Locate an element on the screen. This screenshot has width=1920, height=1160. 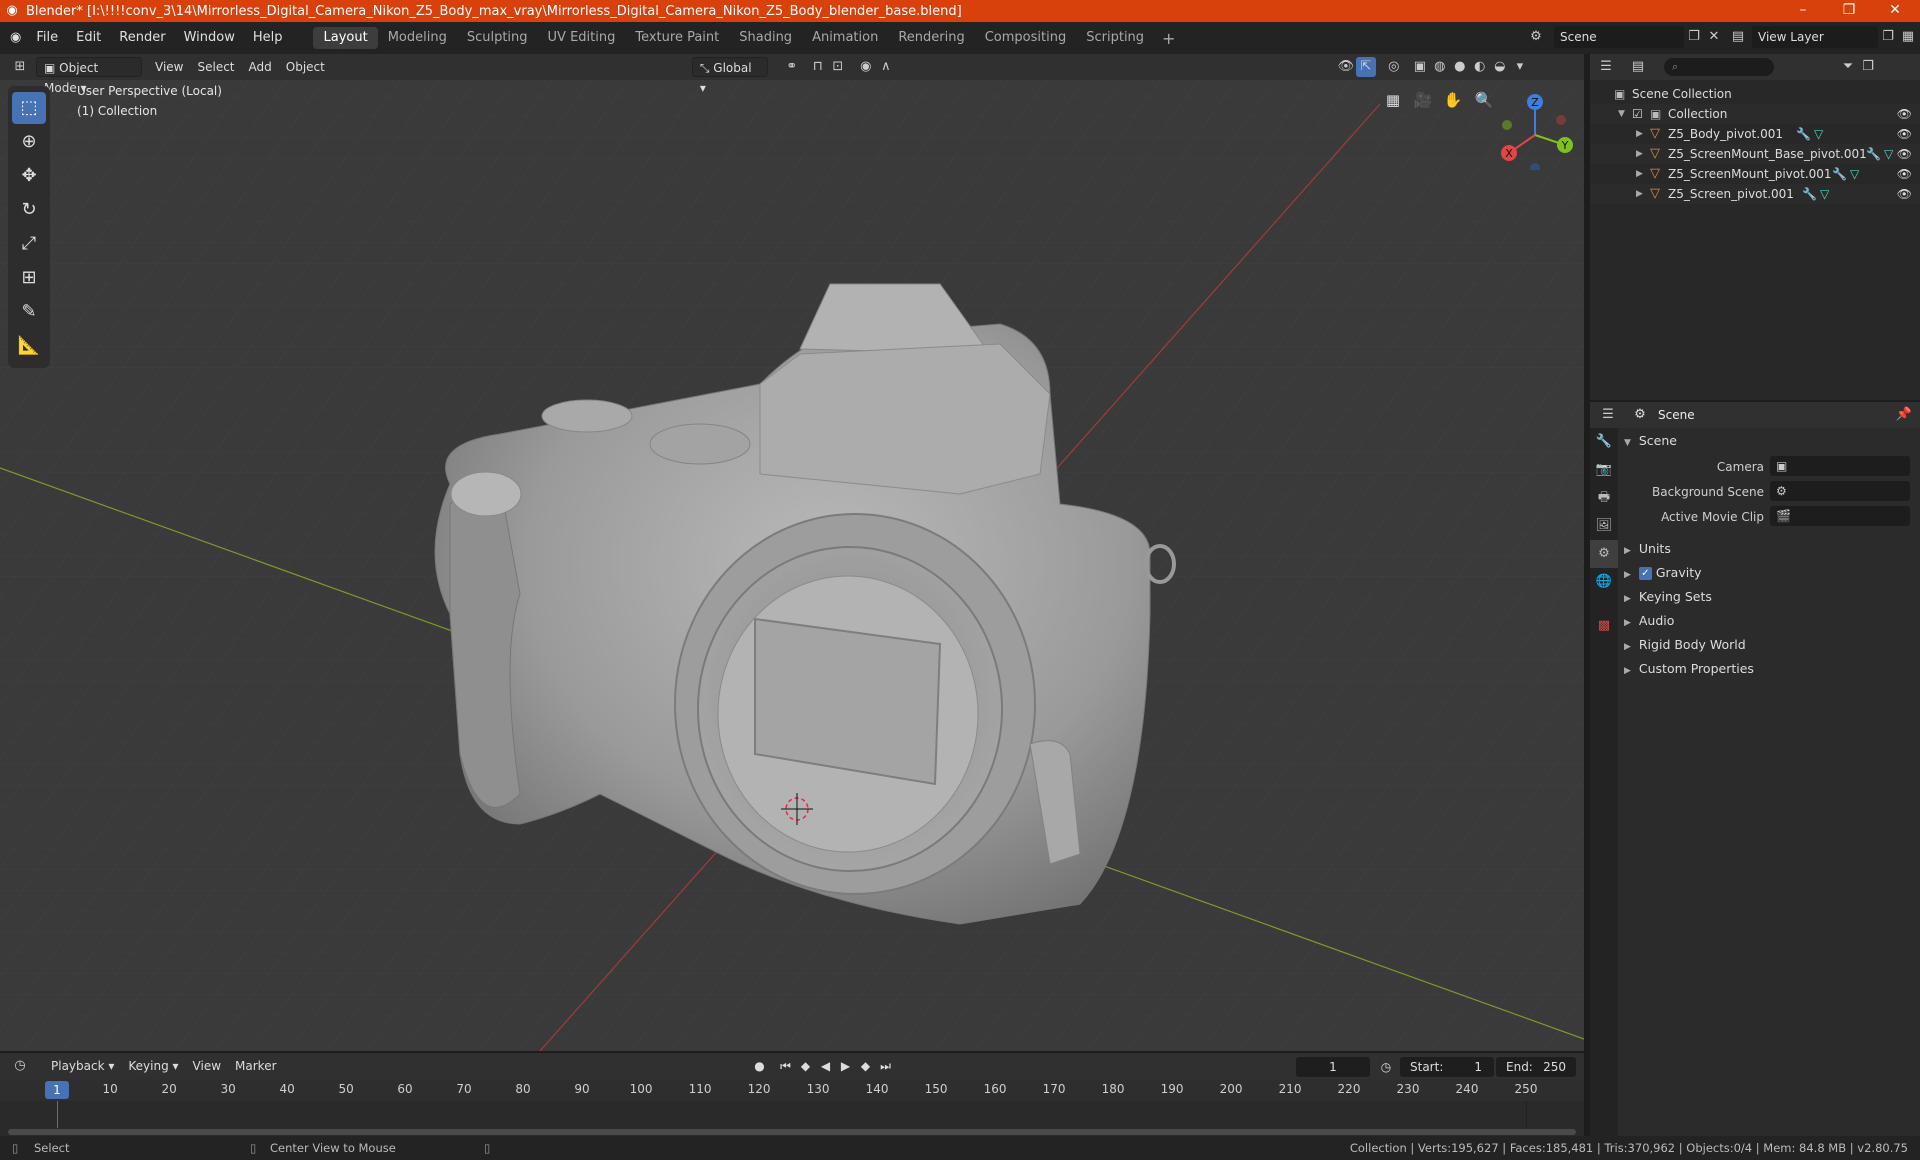
tab-sculpting: Sculpting is located at coordinates (497, 38).